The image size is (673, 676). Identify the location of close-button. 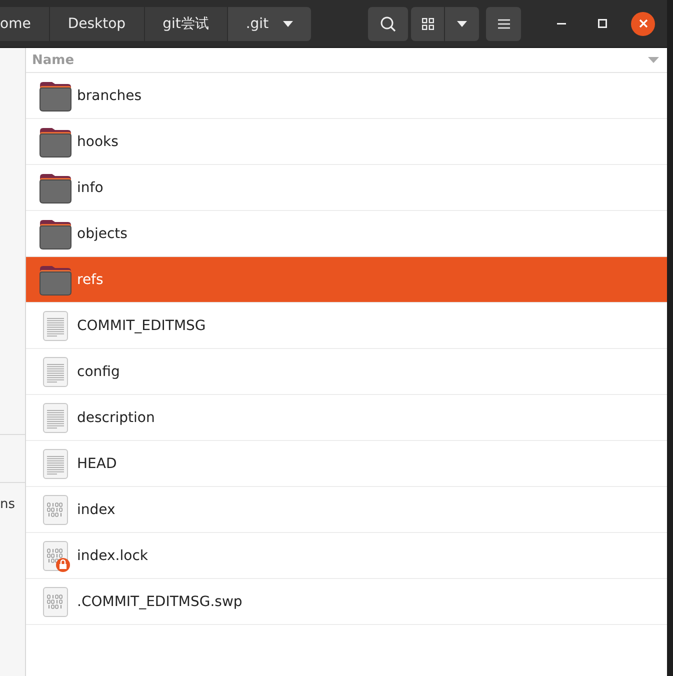
(643, 24).